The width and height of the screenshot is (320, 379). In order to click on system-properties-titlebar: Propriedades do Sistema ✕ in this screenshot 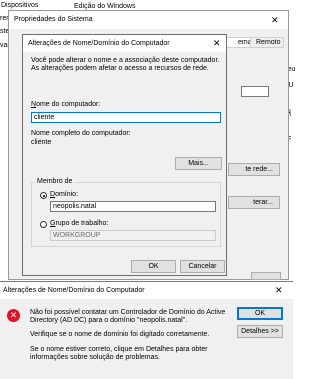, I will do `click(148, 20)`.